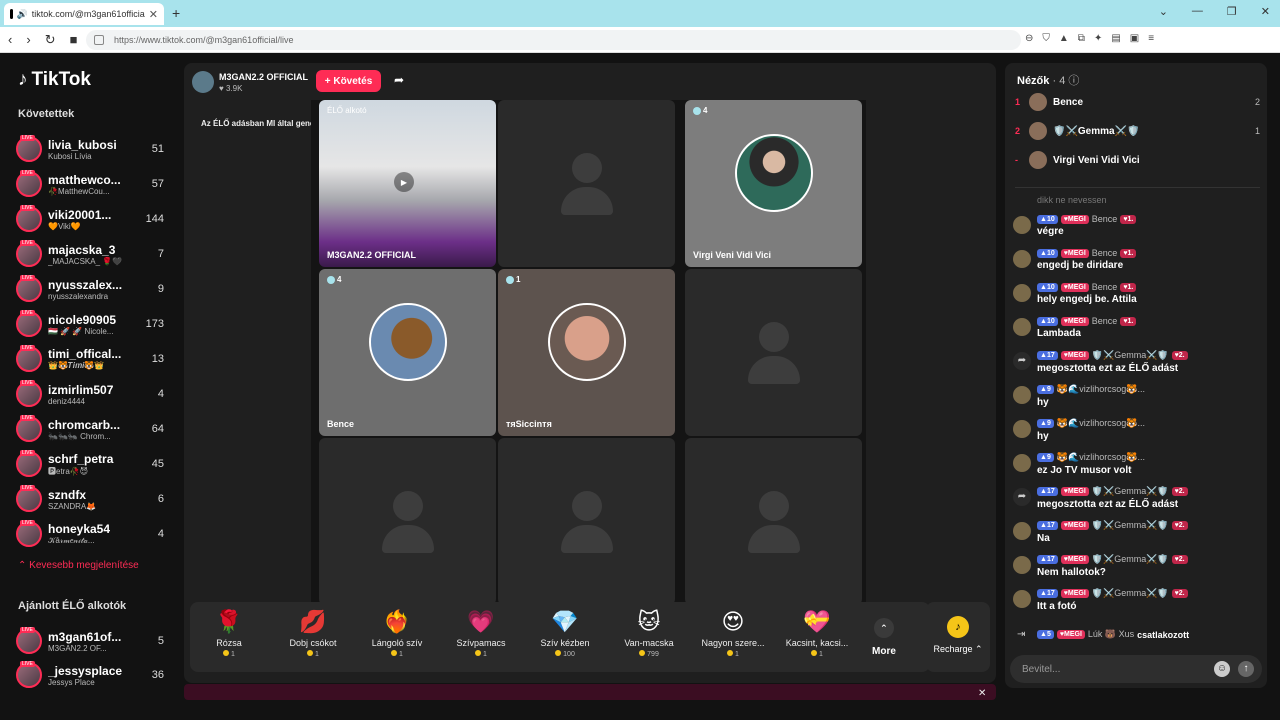 Image resolution: width=1280 pixels, height=720 pixels. I want to click on following-item: LIVE matthewco... 🥀MatthewCou... 57, so click(90, 184).